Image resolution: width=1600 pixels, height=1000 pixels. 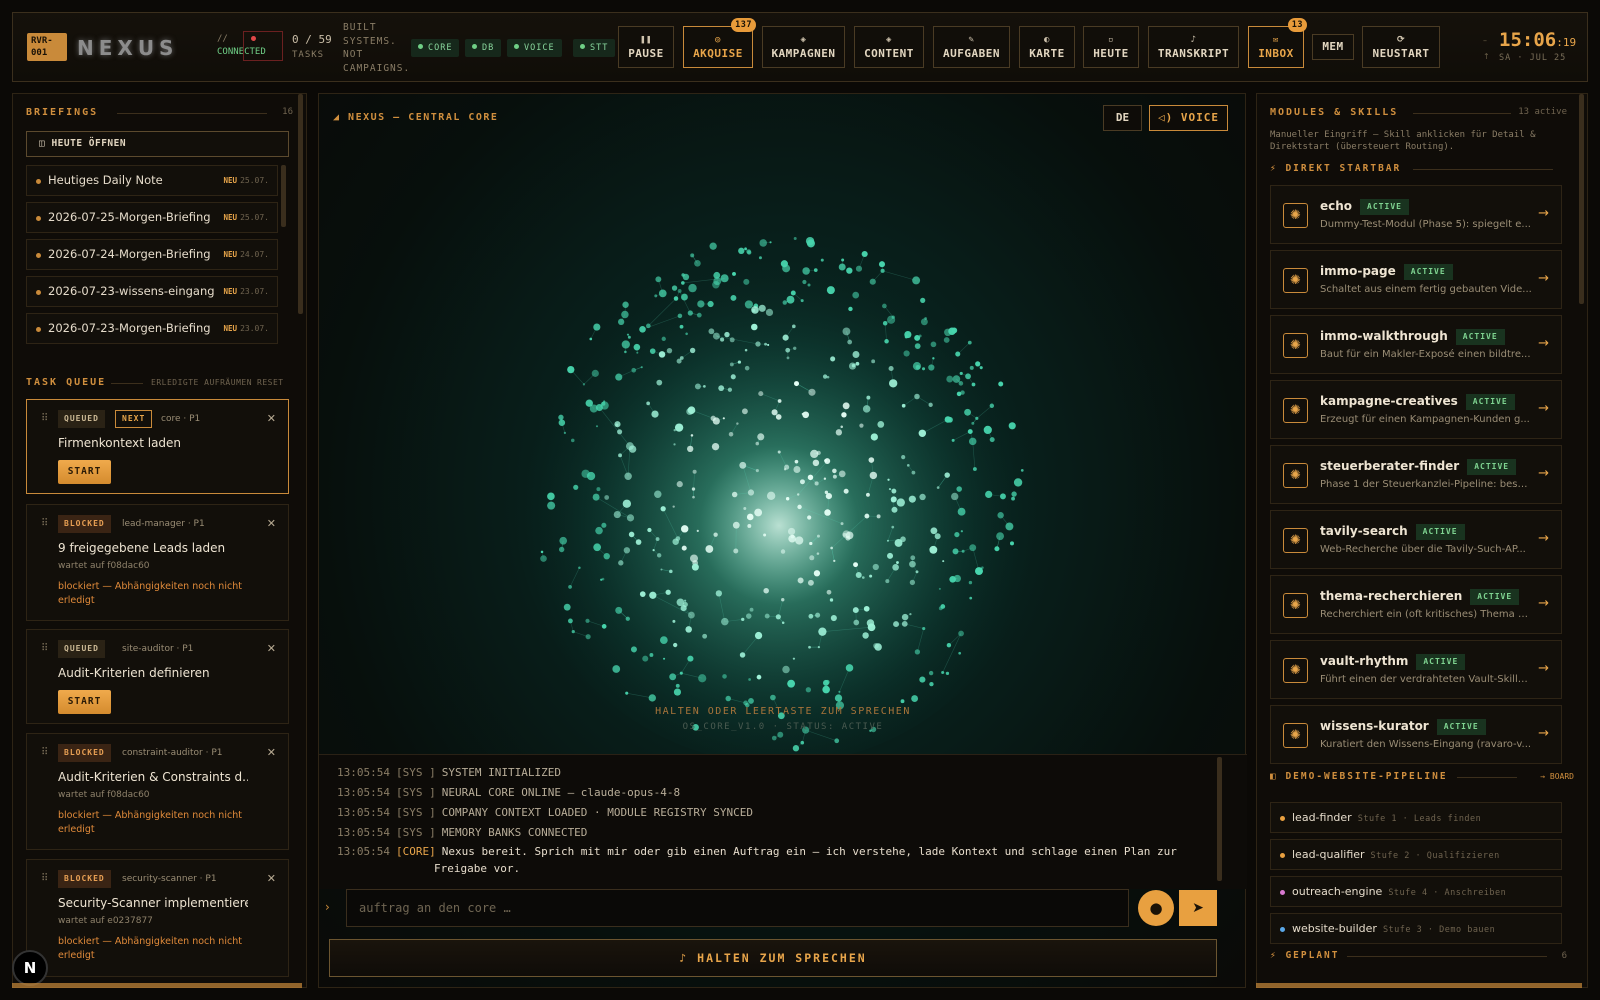 I want to click on left-scroll-track, so click(x=157, y=985).